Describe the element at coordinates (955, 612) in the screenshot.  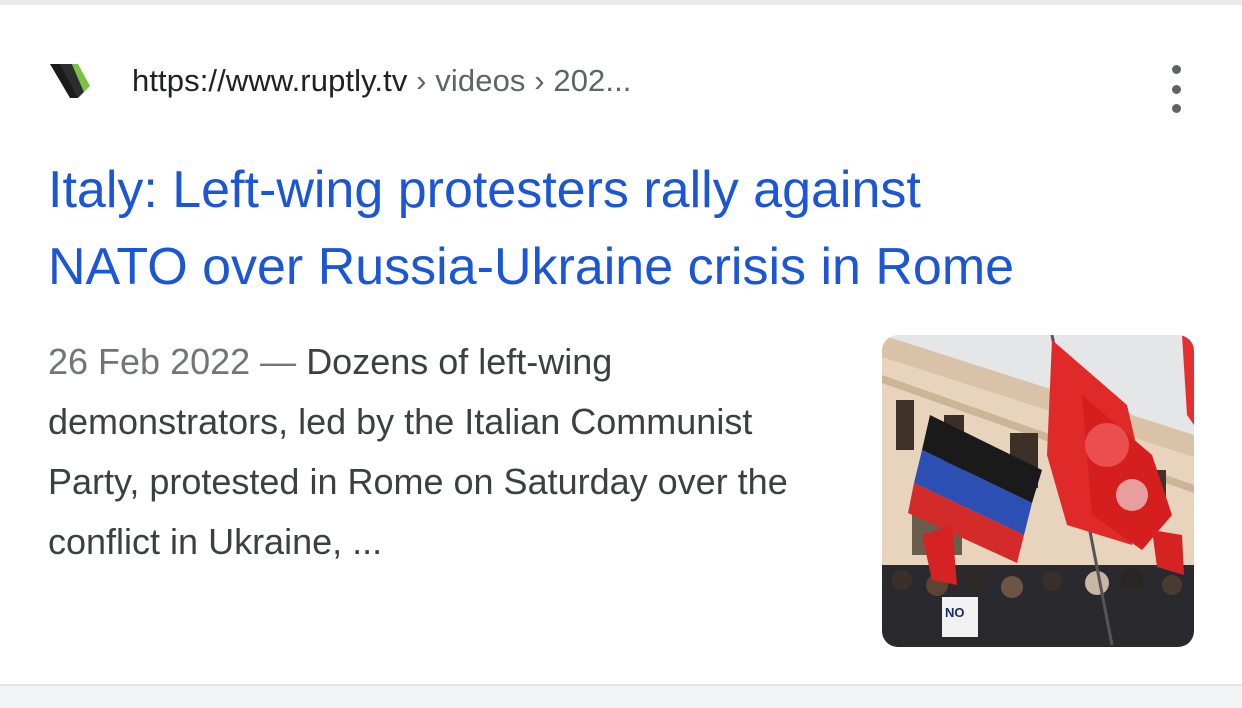
I see `protest-sign-text: NO` at that location.